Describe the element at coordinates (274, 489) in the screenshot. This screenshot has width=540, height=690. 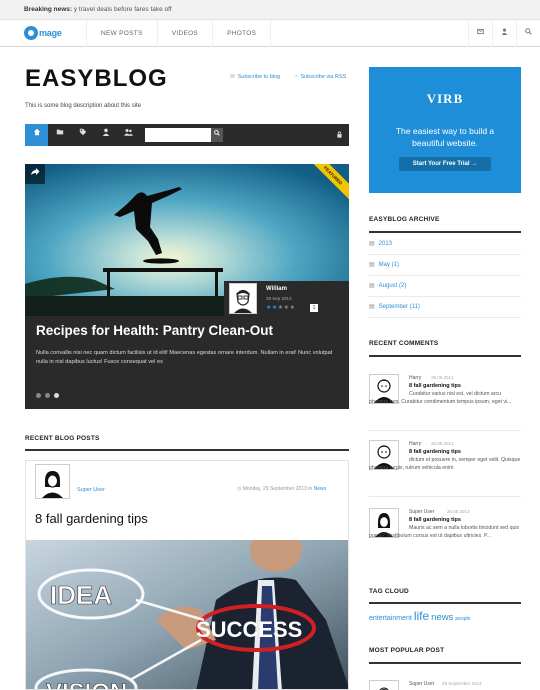
I see `post-date: Monday, 29 September 2013` at that location.